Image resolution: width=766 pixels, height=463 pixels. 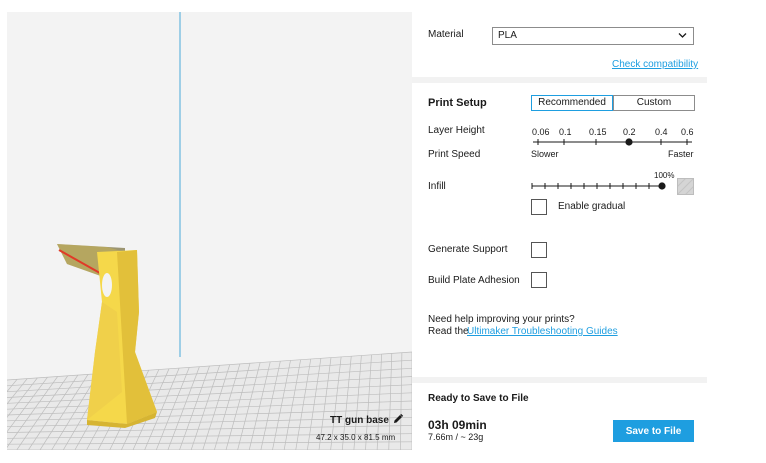 What do you see at coordinates (542, 331) in the screenshot?
I see `troubleshooting-guides-link: Ultimaker Troubleshooting Guides` at bounding box center [542, 331].